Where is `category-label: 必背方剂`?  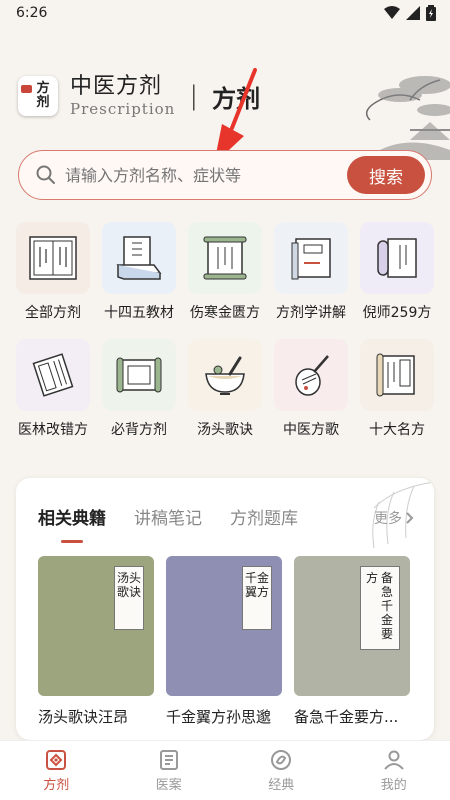 category-label: 必背方剂 is located at coordinates (139, 430).